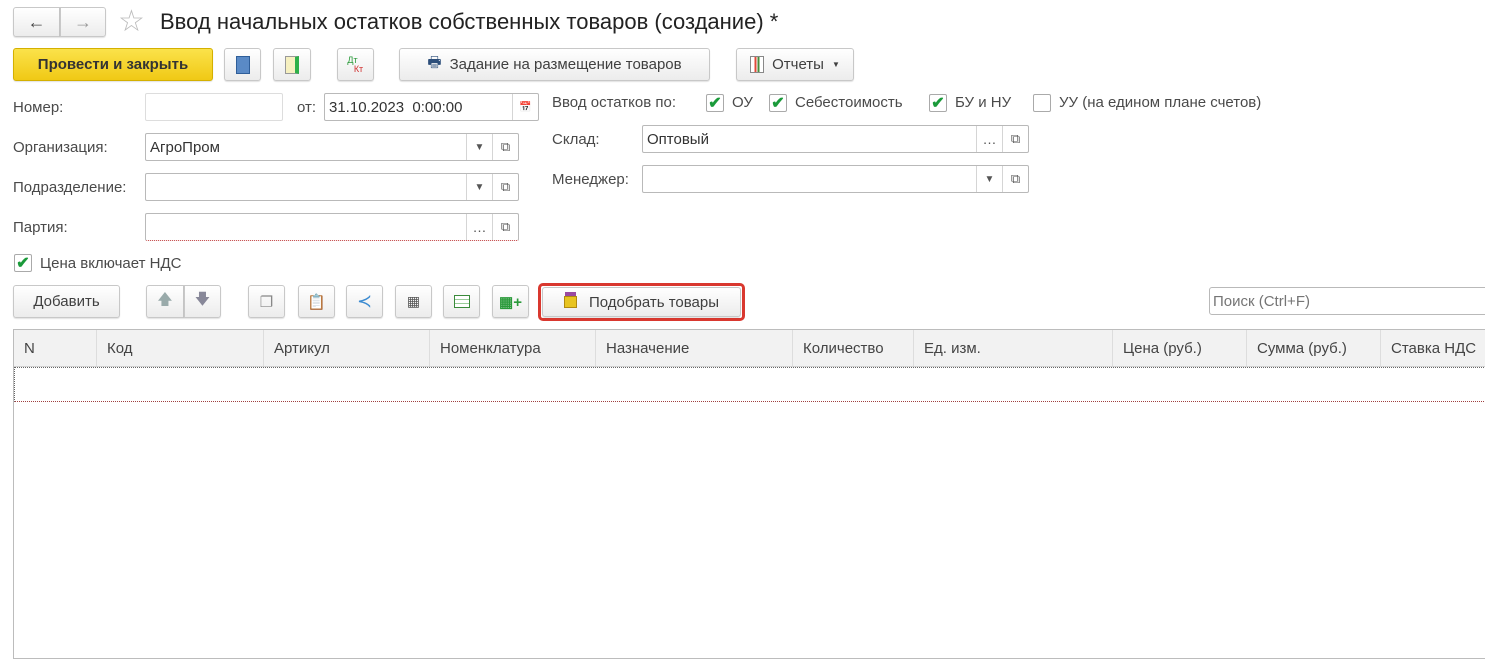 The width and height of the screenshot is (1485, 659). I want to click on date-label: от:, so click(307, 107).